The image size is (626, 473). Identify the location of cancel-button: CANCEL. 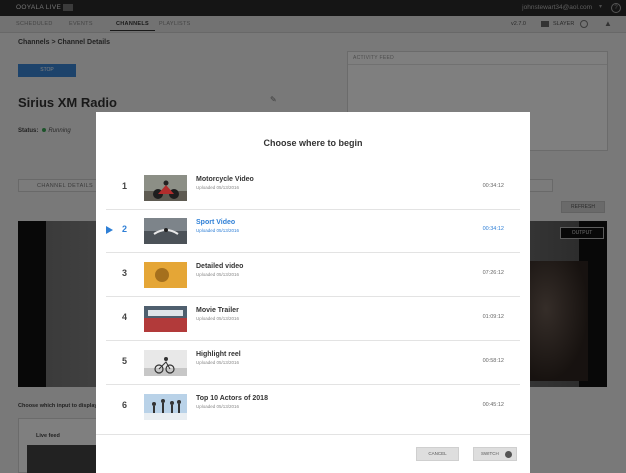
(437, 454).